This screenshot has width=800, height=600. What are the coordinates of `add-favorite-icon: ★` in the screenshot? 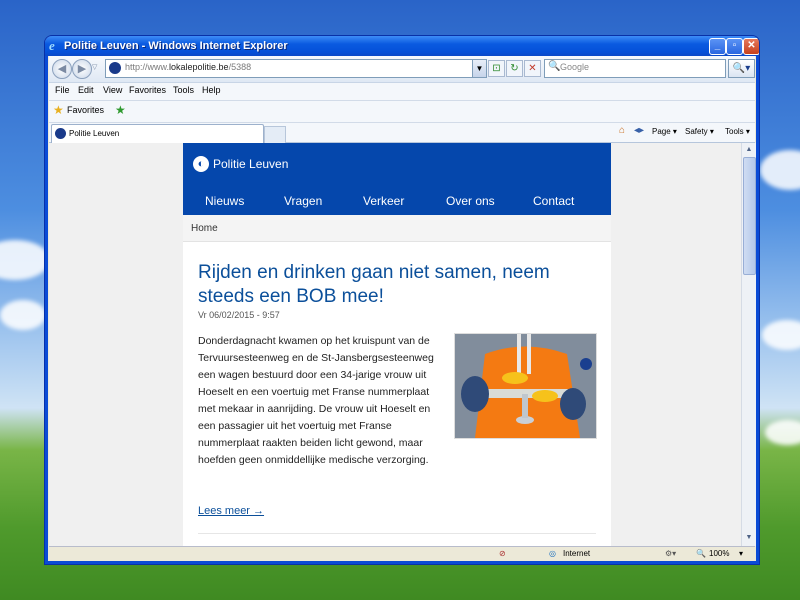 It's located at (120, 110).